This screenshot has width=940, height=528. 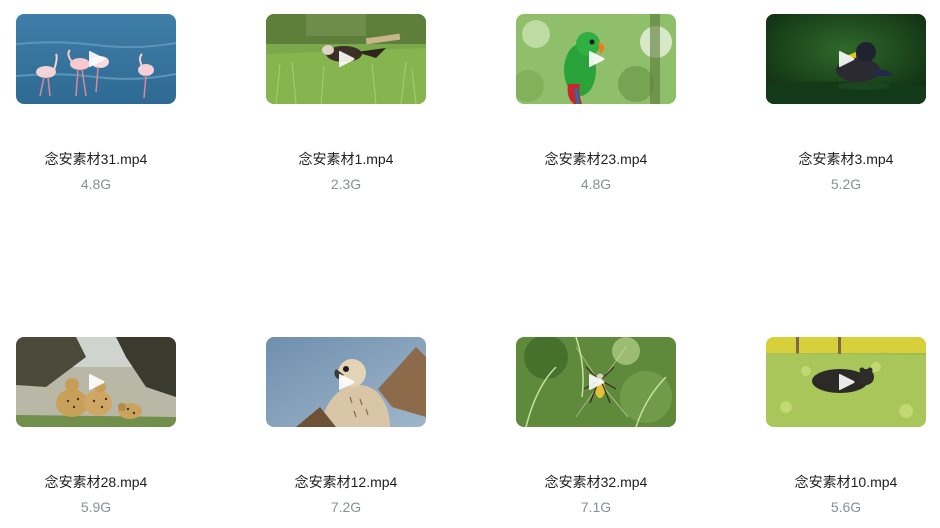 I want to click on video-file-name: 念安素材1.mp4, so click(x=346, y=159).